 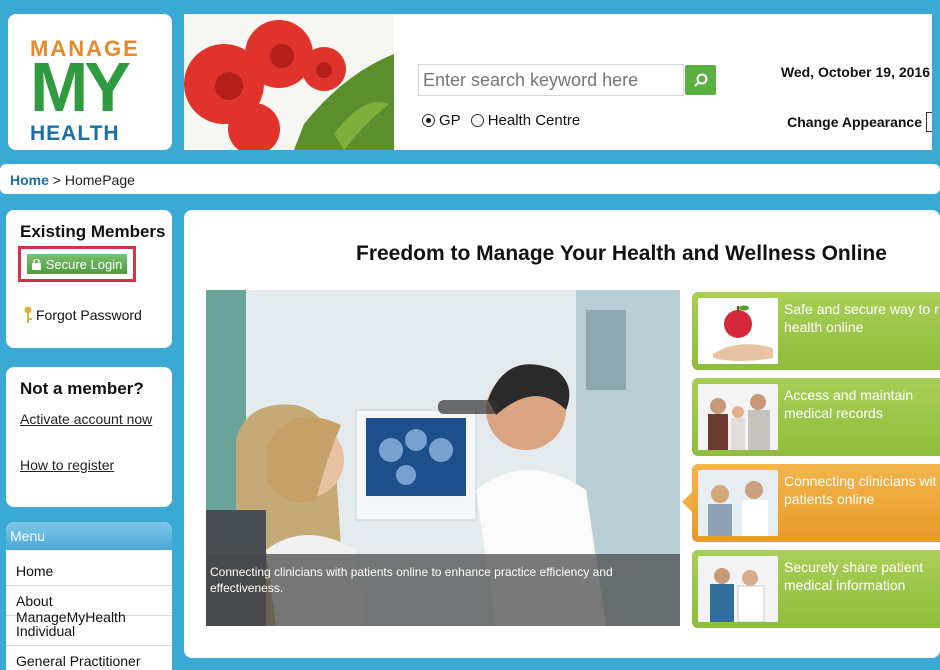 What do you see at coordinates (829, 499) in the screenshot?
I see `feature-card-clinicians-line2: patients online` at bounding box center [829, 499].